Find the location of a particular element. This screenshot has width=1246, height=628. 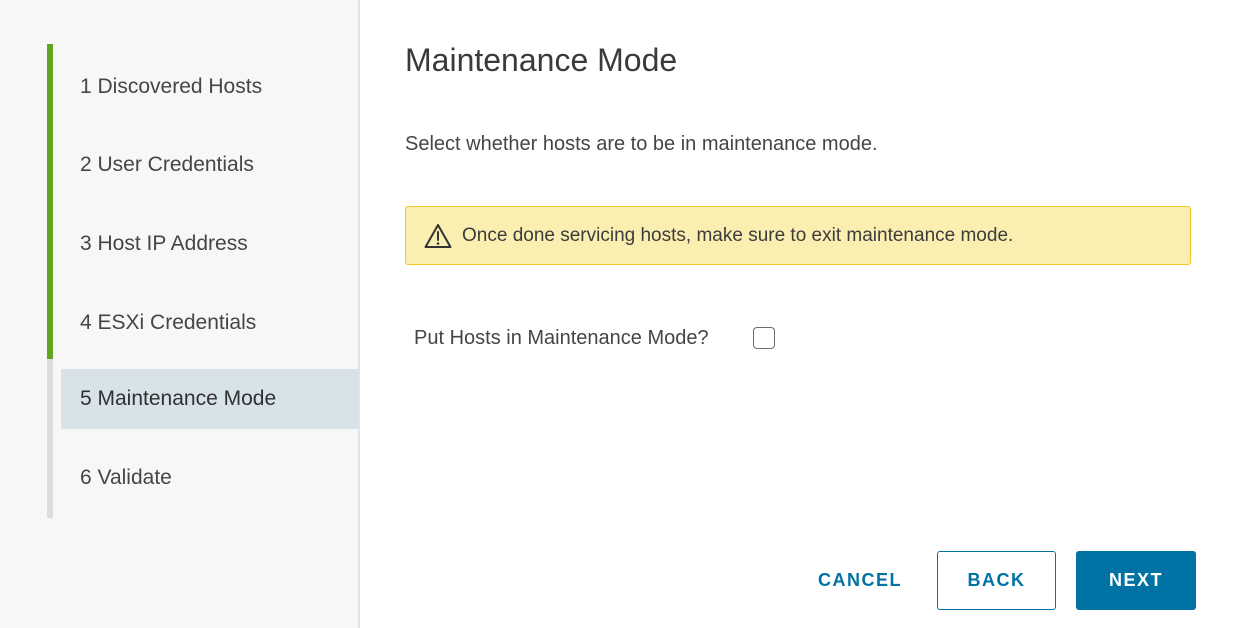

page-title: Maintenance Mode is located at coordinates (541, 60).